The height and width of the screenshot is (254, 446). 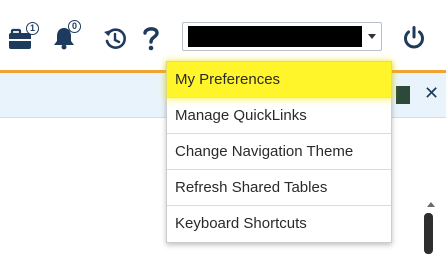 I want to click on menu-item-keyboard-shortcuts: Keyboard Shortcuts, so click(x=279, y=224).